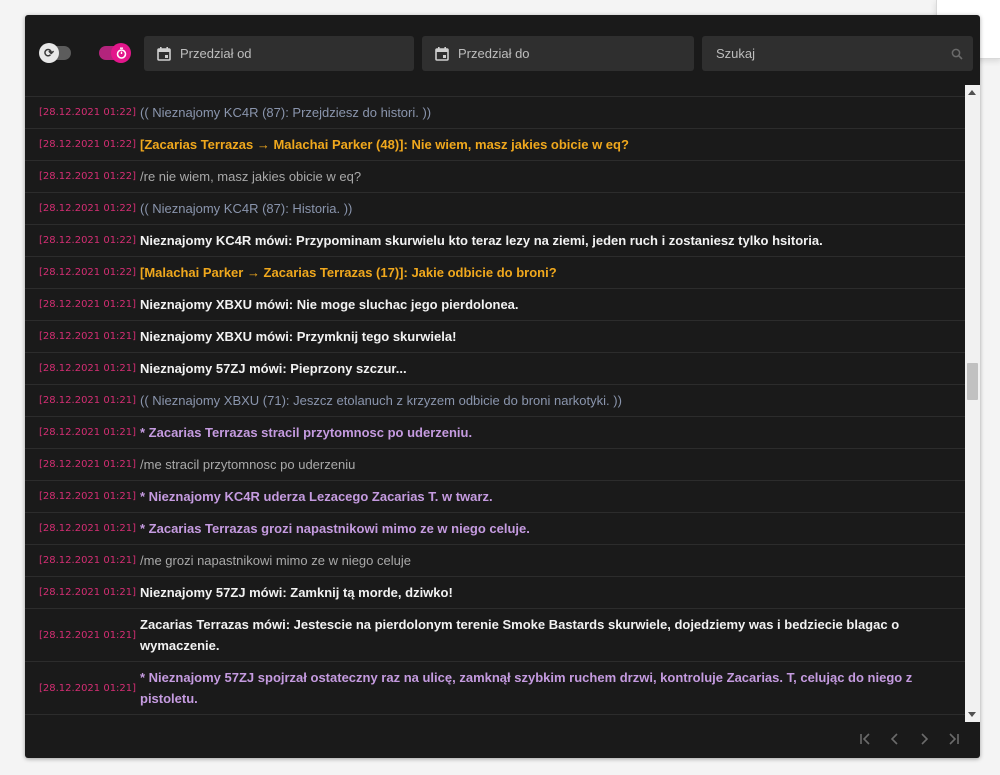  Describe the element at coordinates (972, 403) in the screenshot. I see `vertical-scrollbar` at that location.